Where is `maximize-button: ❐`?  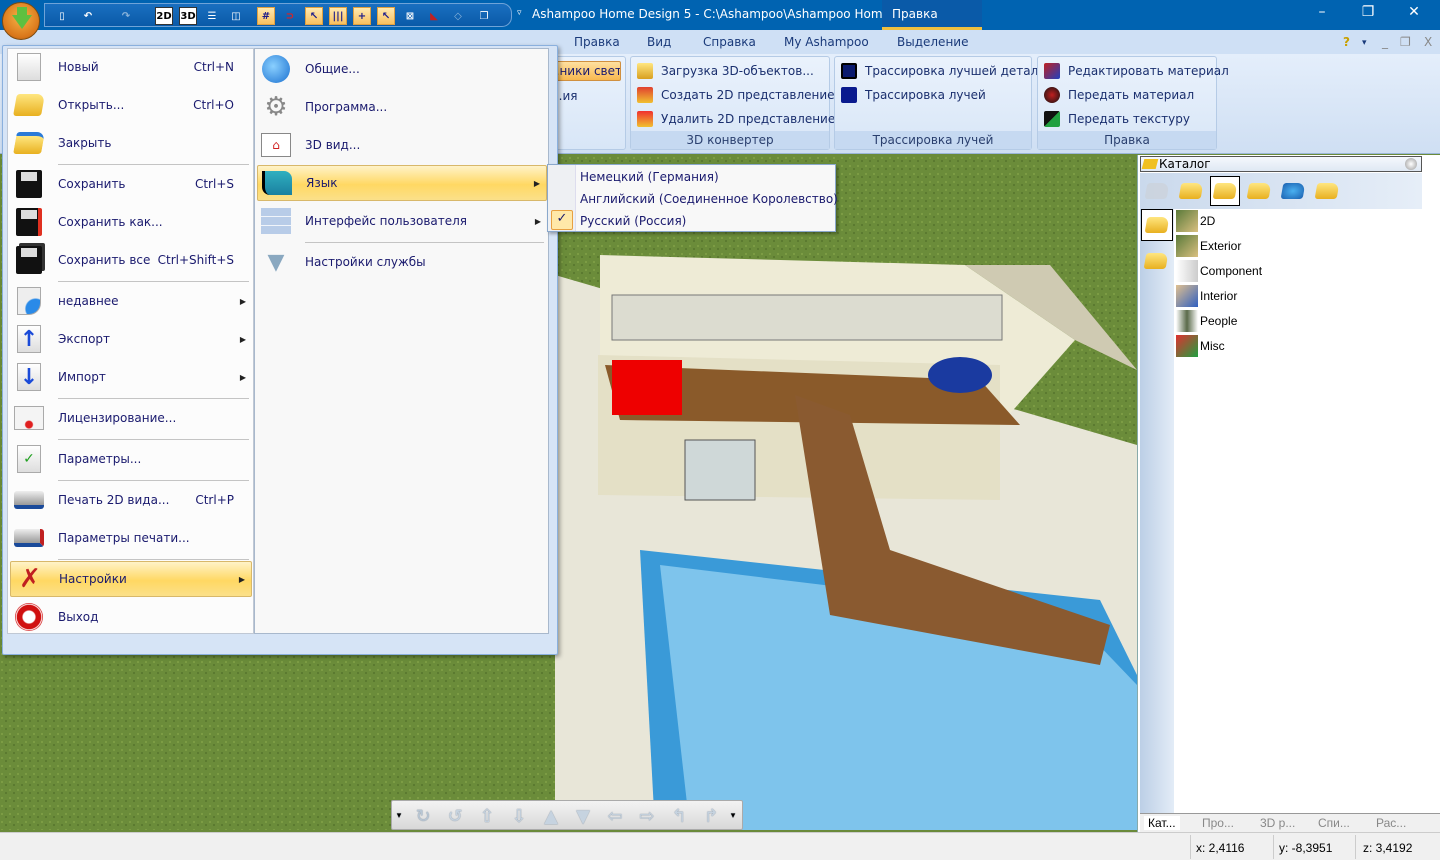
maximize-button: ❐ is located at coordinates (1368, 14).